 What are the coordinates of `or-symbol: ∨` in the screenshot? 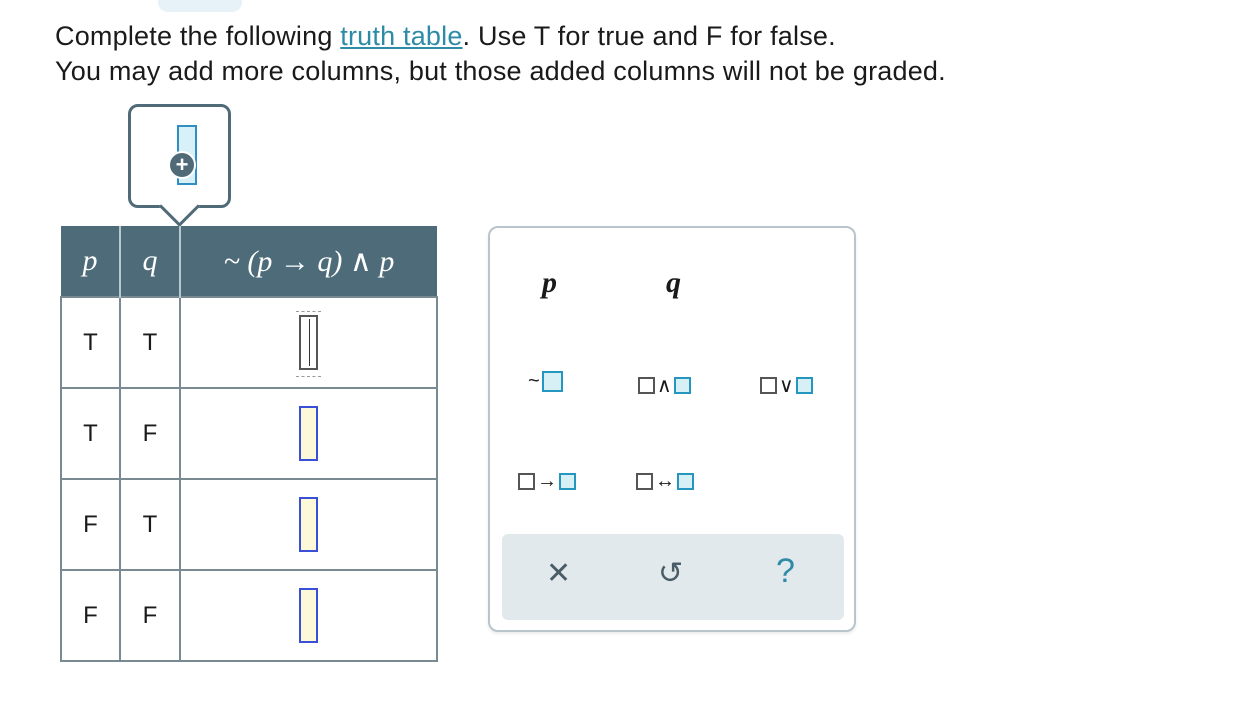 It's located at (786, 385).